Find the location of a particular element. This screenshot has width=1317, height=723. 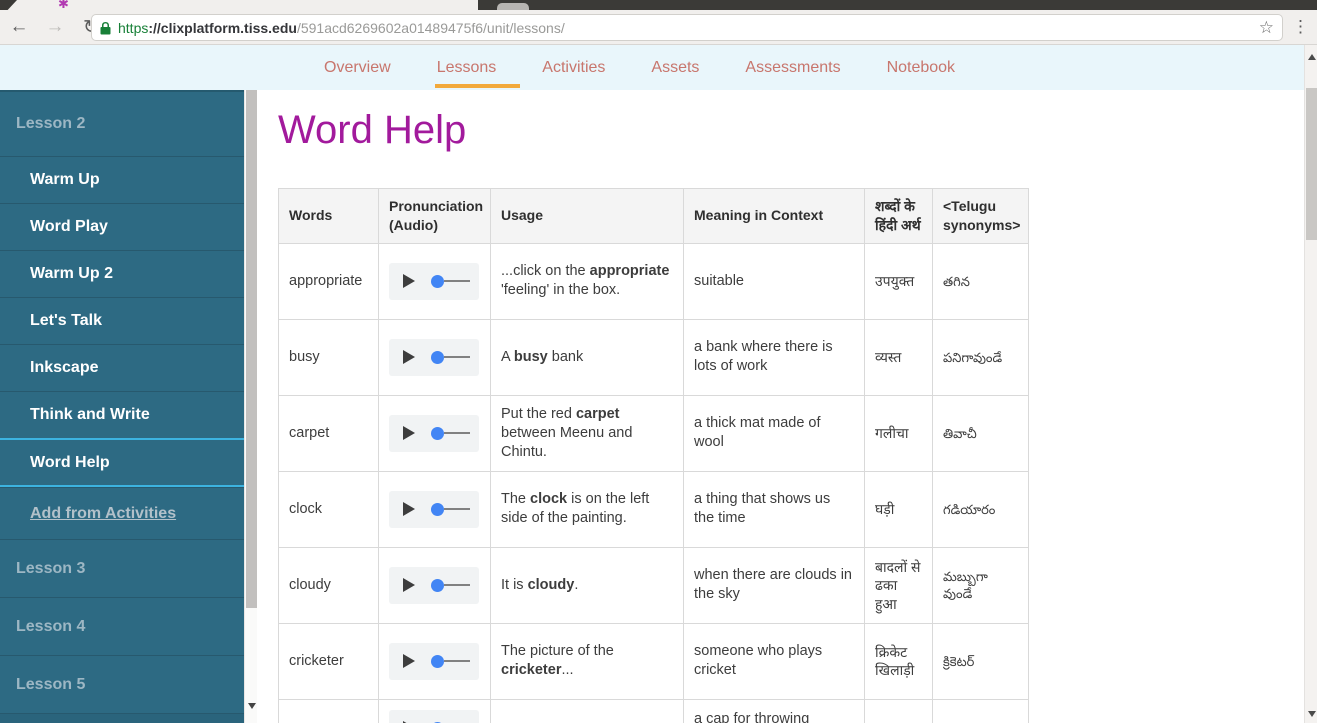

sidebar-item-add-from-activities: Add from Activities is located at coordinates (122, 513).